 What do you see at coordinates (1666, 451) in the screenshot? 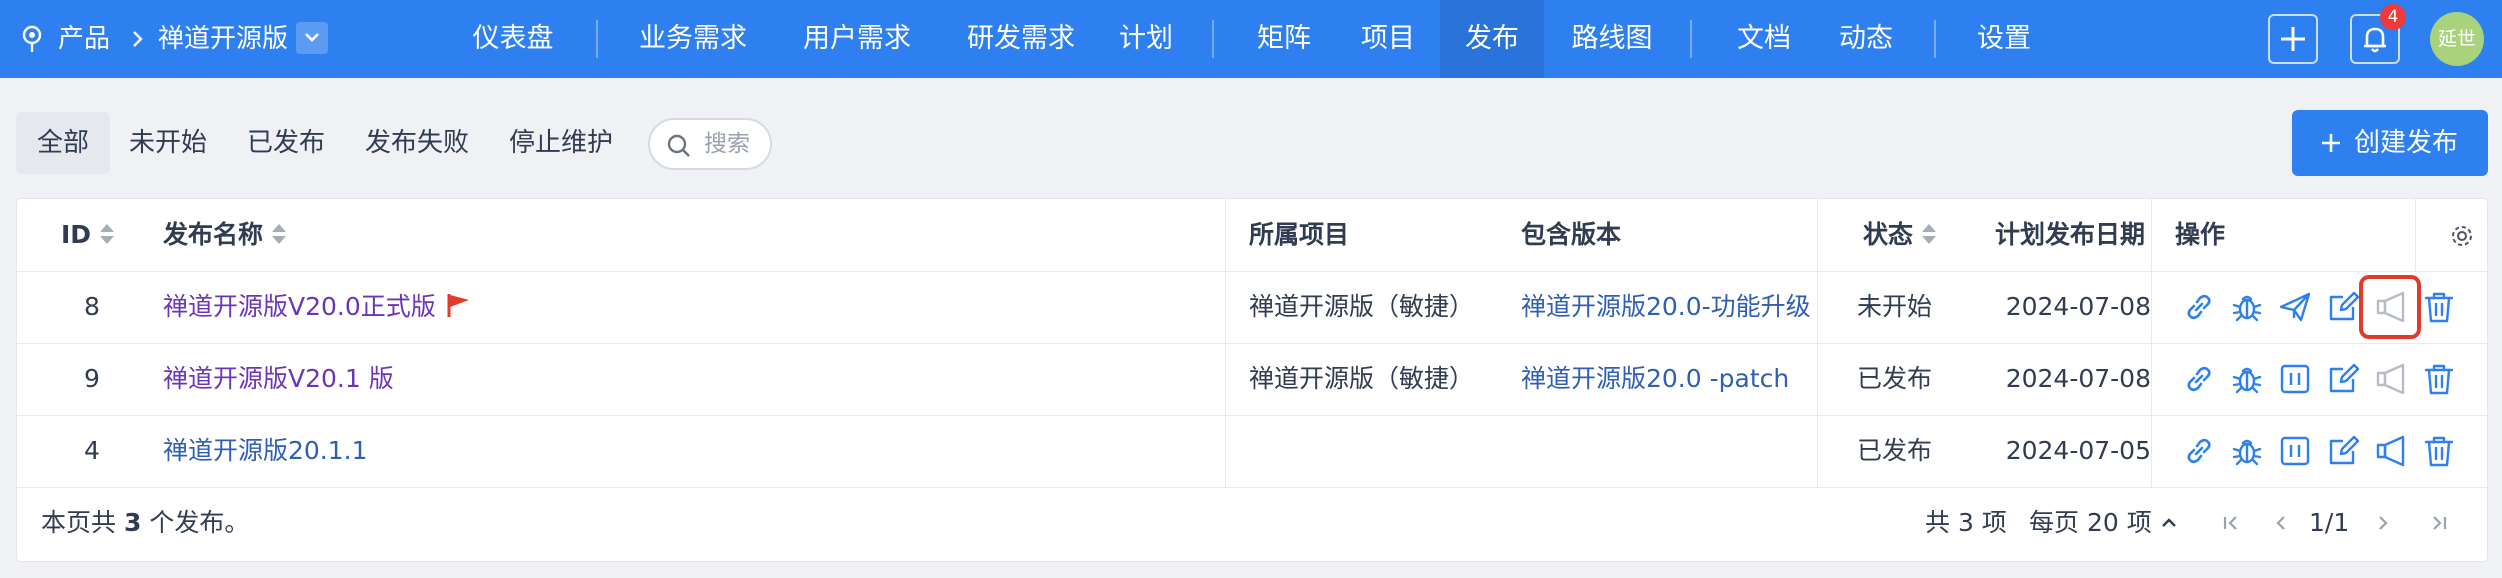
I see `row-build-link` at bounding box center [1666, 451].